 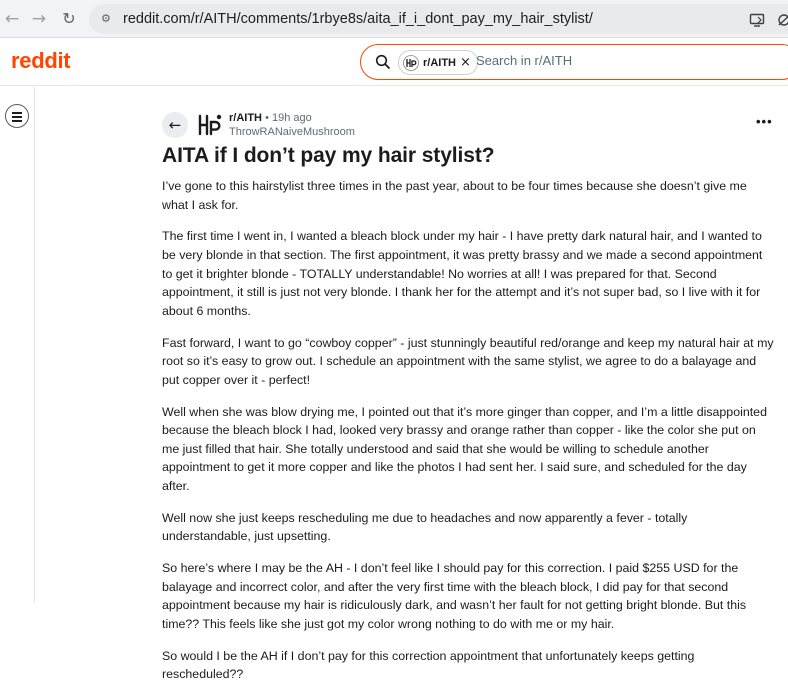 What do you see at coordinates (175, 125) in the screenshot?
I see `back-button: ←` at bounding box center [175, 125].